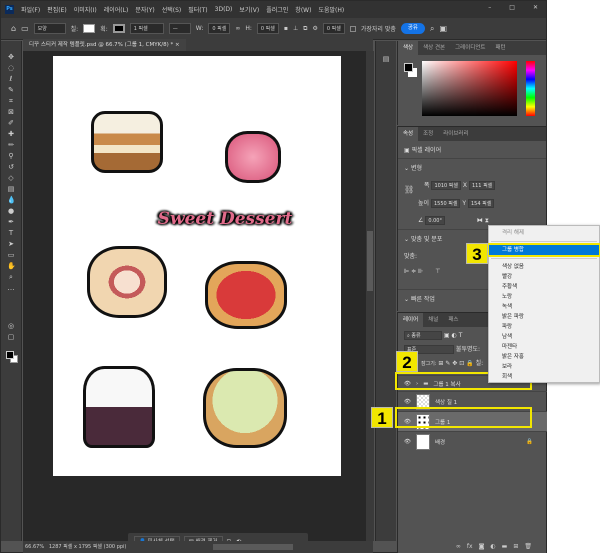 The width and height of the screenshot is (600, 556). I want to click on pen-tool-icon: ✒, so click(11, 222).